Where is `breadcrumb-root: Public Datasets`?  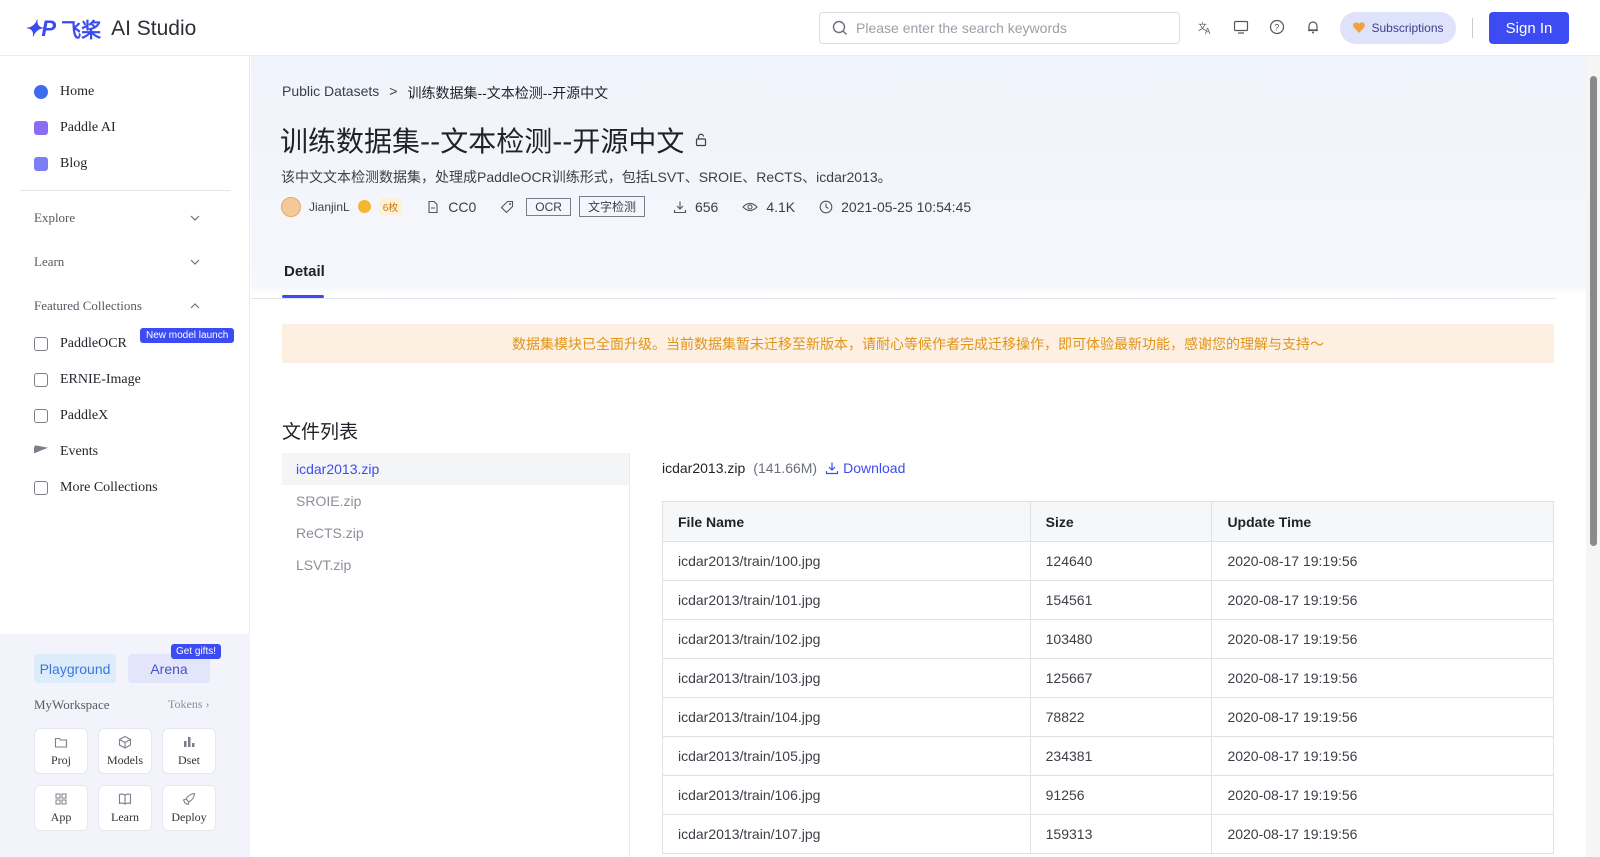 breadcrumb-root: Public Datasets is located at coordinates (330, 93).